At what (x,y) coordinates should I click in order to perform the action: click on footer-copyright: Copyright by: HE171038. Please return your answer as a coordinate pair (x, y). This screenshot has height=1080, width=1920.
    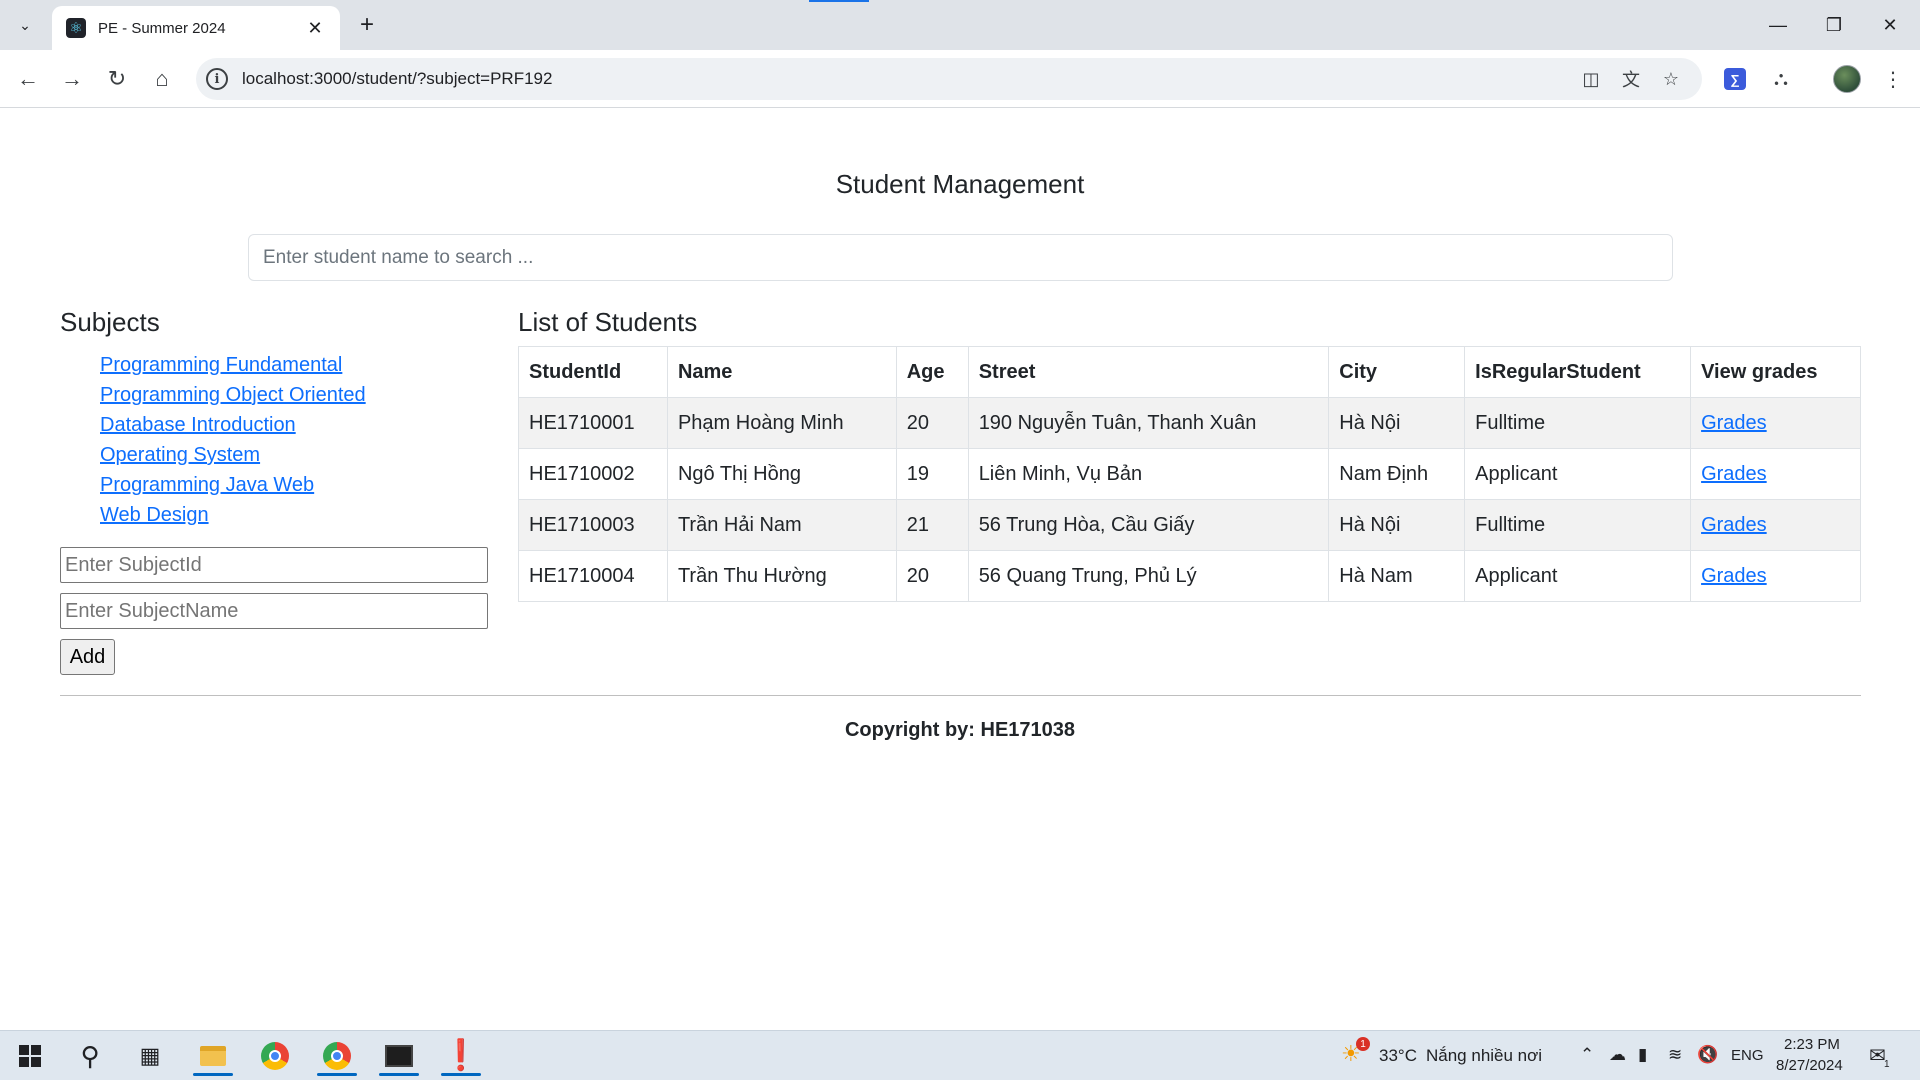
    Looking at the image, I should click on (960, 730).